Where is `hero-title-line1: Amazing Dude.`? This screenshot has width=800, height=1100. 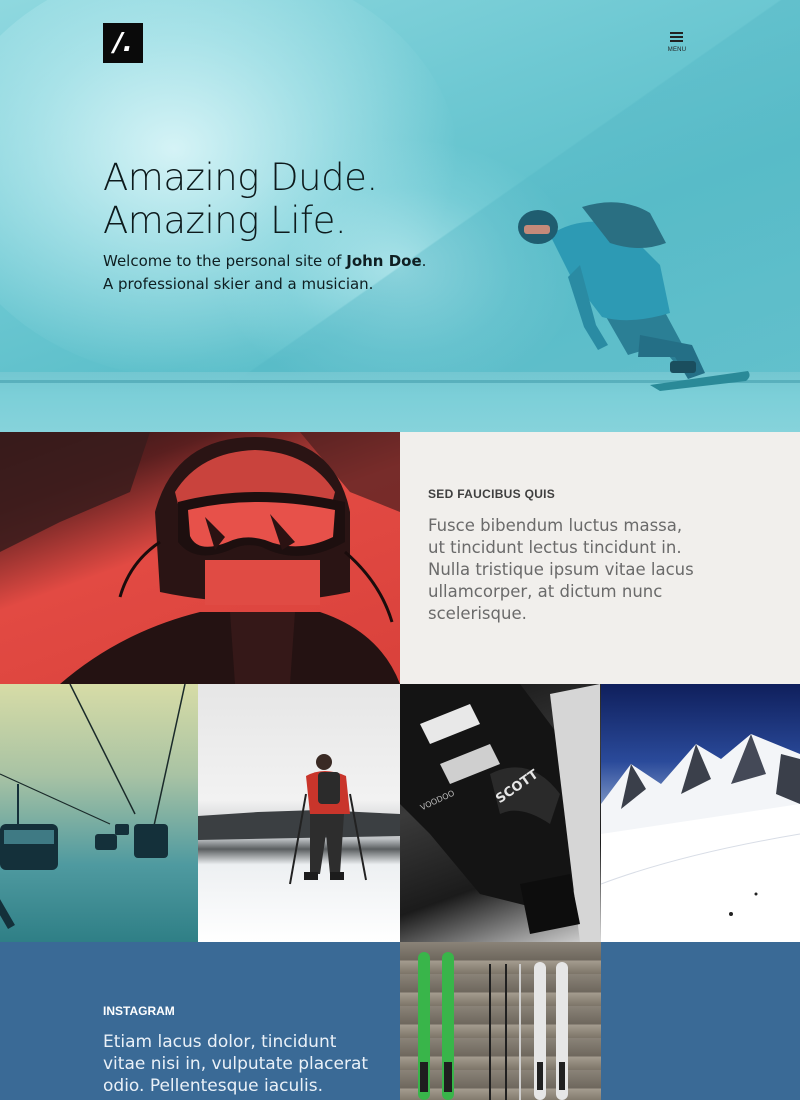 hero-title-line1: Amazing Dude. is located at coordinates (240, 177).